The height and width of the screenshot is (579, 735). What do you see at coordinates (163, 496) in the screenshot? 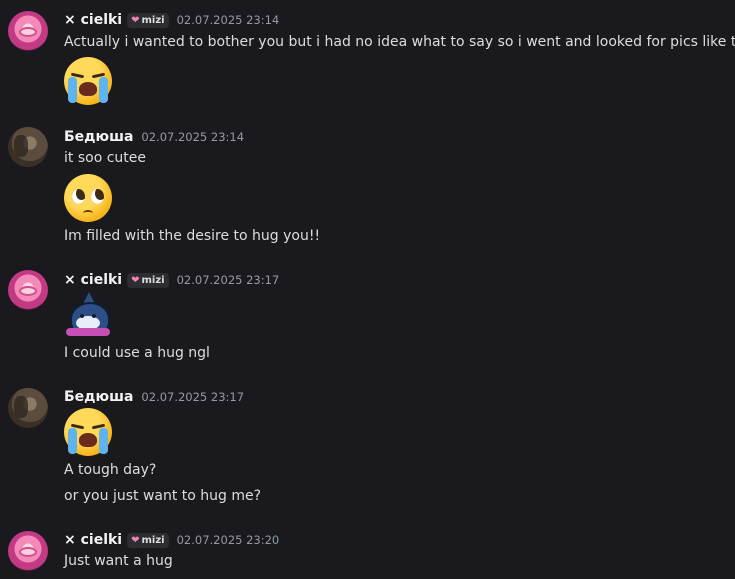
I see `message-text: or you just want to hug me?` at bounding box center [163, 496].